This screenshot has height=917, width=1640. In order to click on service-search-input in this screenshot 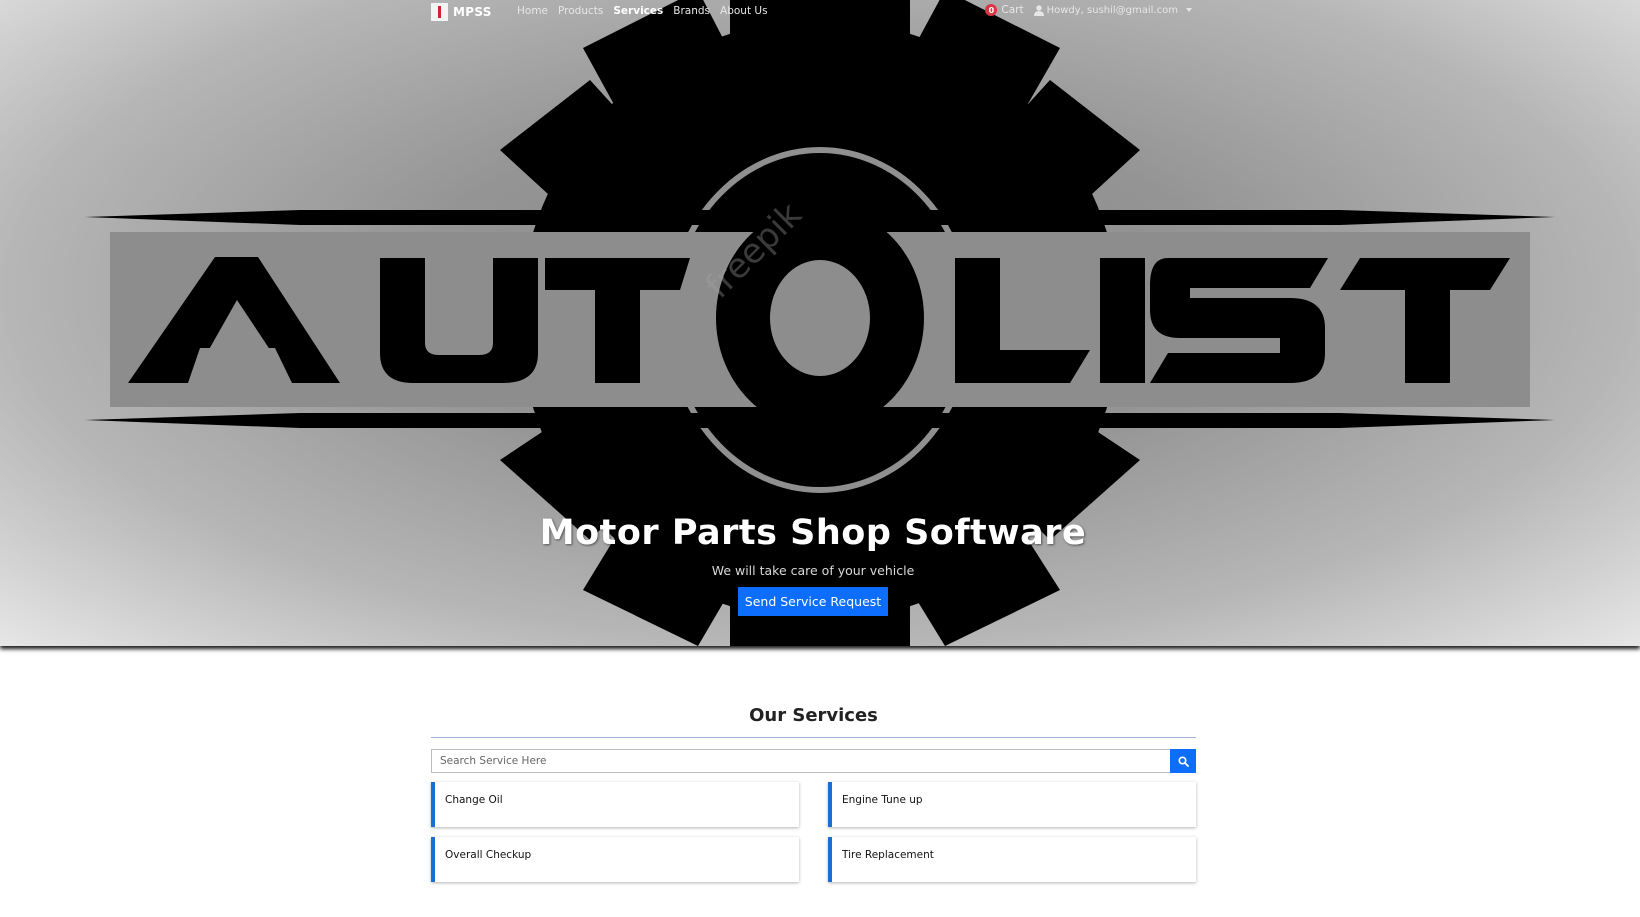, I will do `click(800, 761)`.